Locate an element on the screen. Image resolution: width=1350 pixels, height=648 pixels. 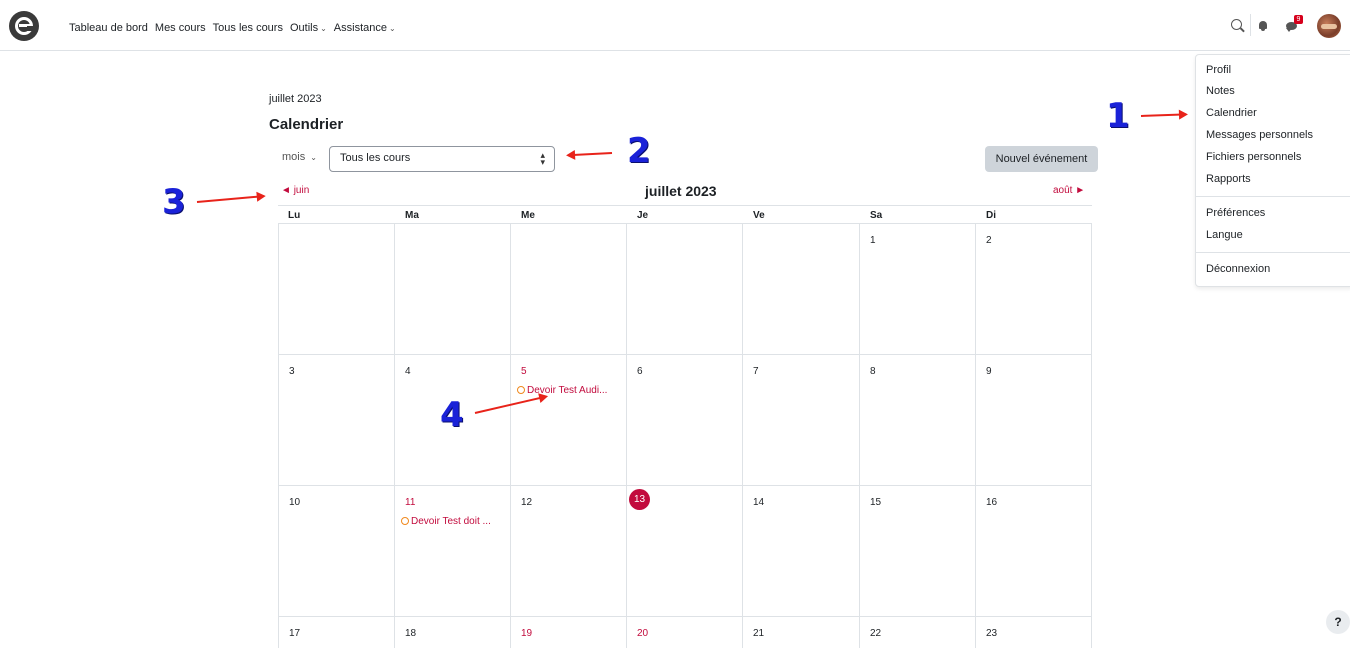
annotation-number: 1 is located at coordinates (1118, 116).